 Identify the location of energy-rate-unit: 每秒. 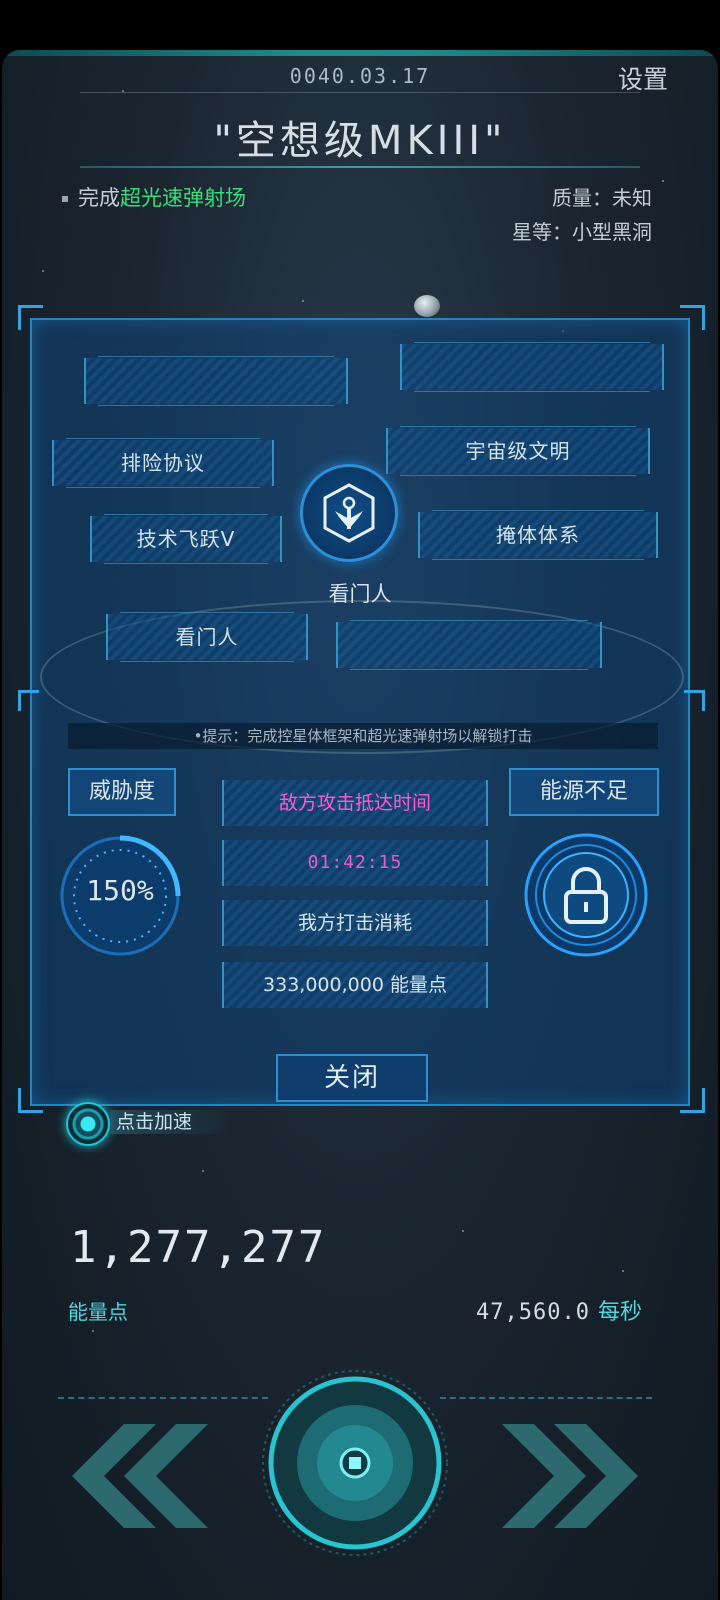
(619, 1312).